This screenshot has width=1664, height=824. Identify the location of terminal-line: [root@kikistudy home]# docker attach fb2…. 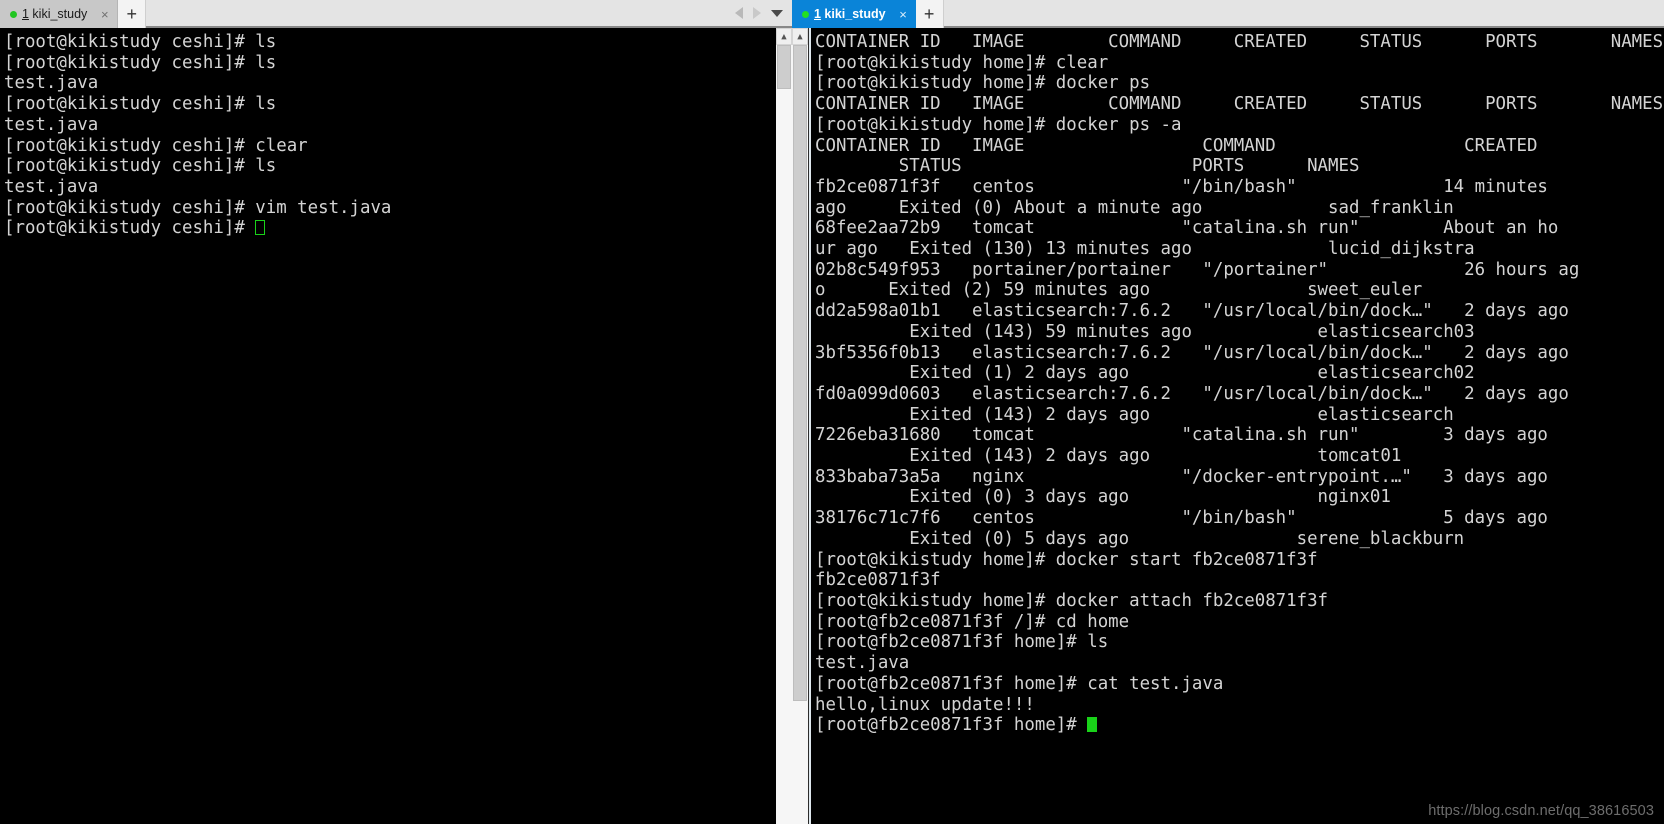
(1072, 600).